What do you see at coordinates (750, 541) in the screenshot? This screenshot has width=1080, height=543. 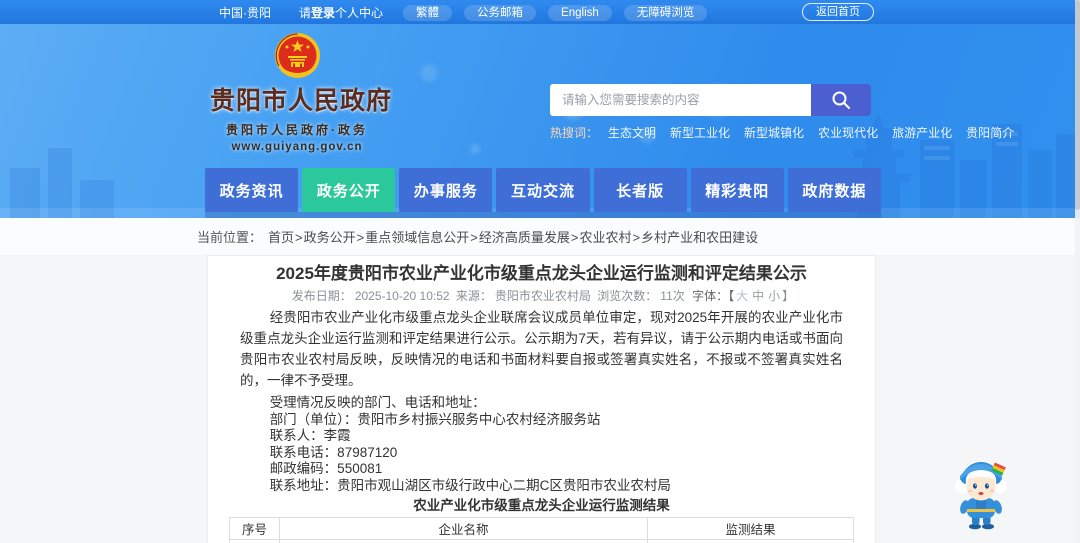 I see `monitor-result: 合格` at bounding box center [750, 541].